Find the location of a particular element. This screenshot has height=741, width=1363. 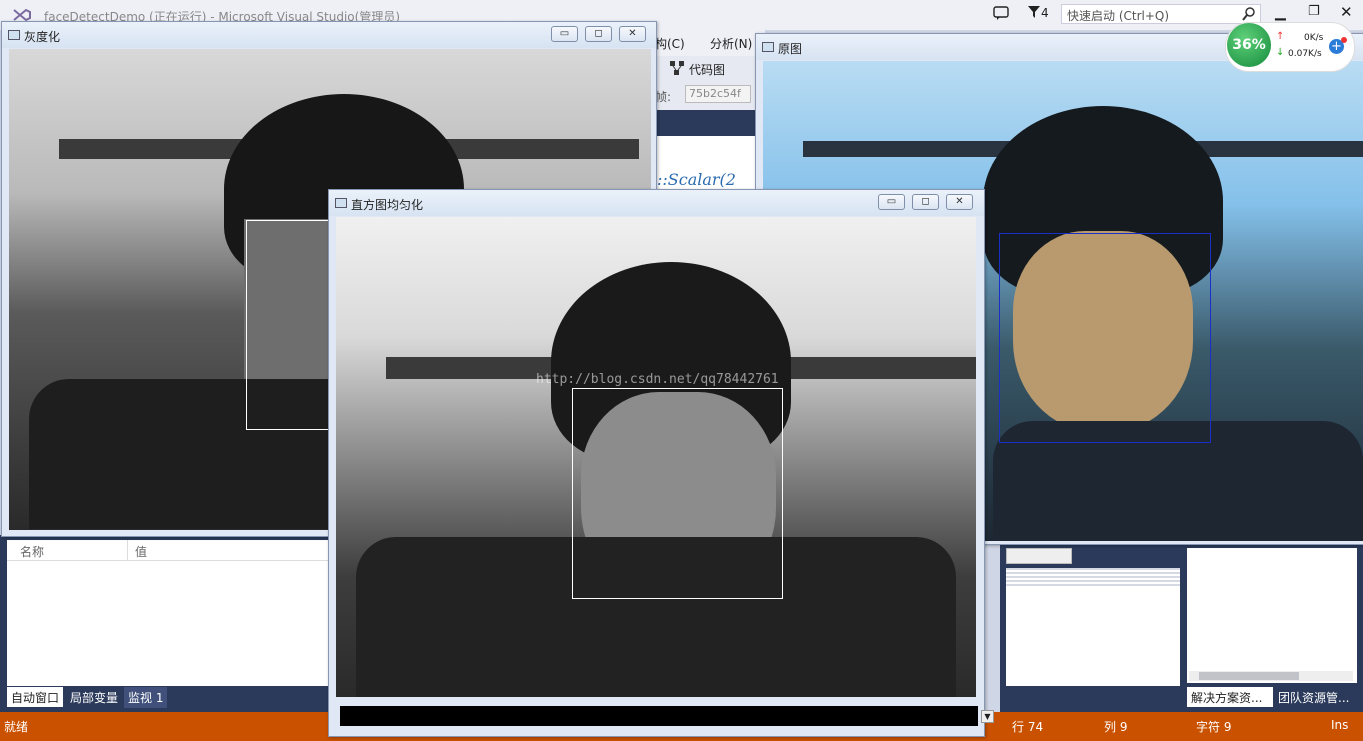

scroll-down-button: ▼ is located at coordinates (987, 716).